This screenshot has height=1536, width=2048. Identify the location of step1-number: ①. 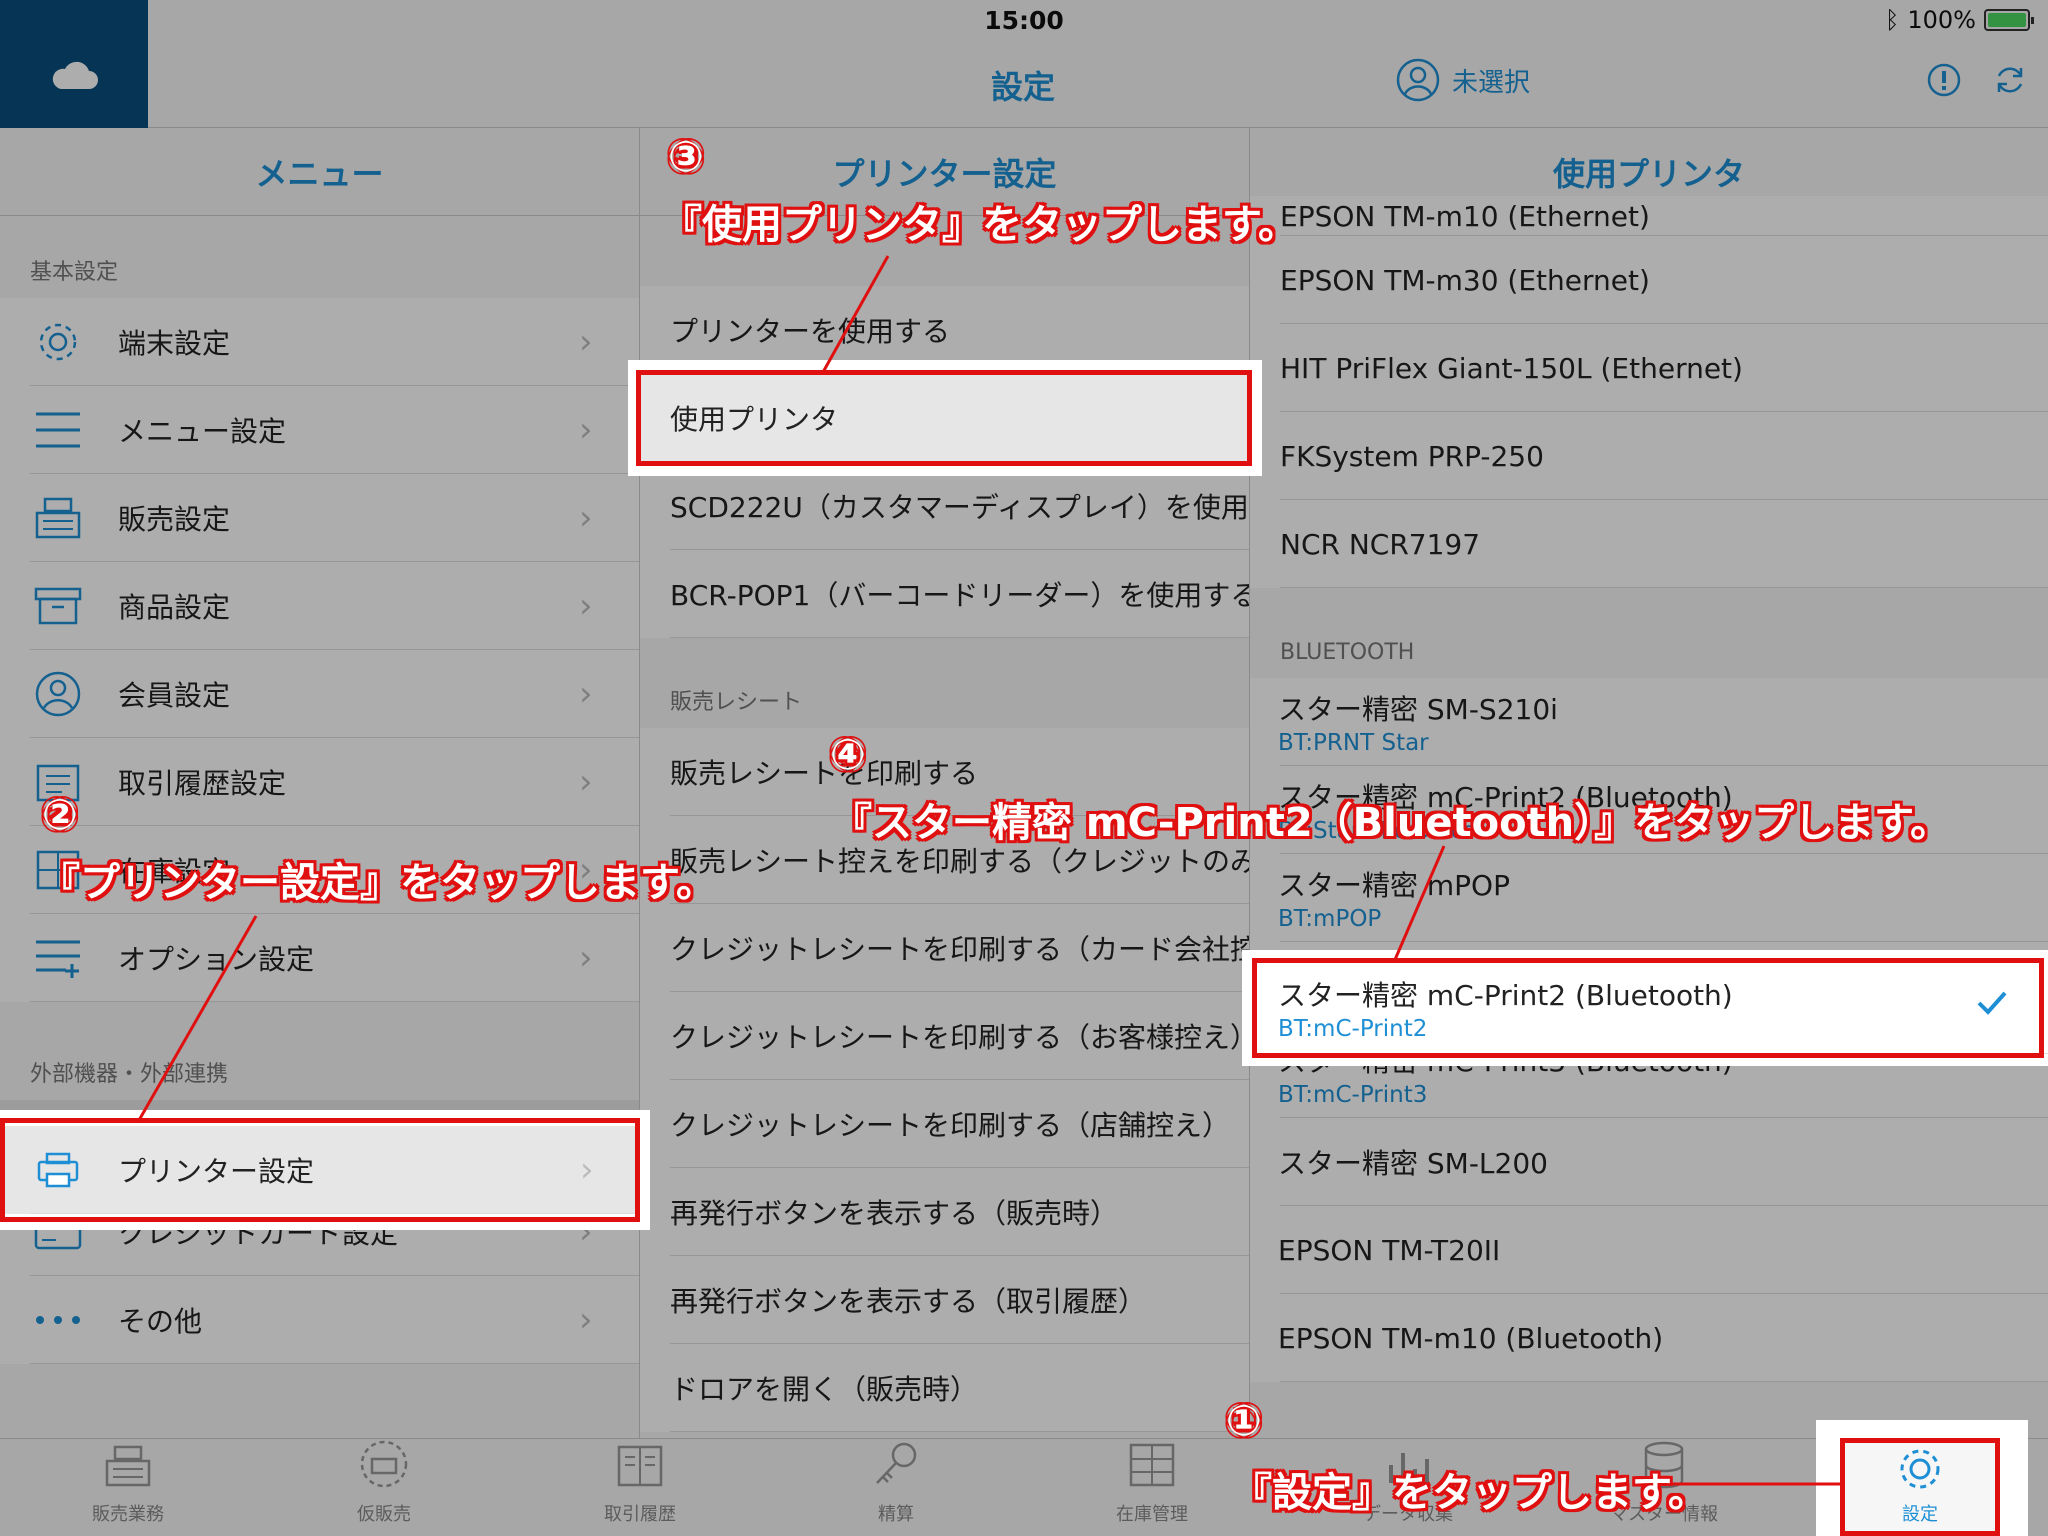
(1244, 1420).